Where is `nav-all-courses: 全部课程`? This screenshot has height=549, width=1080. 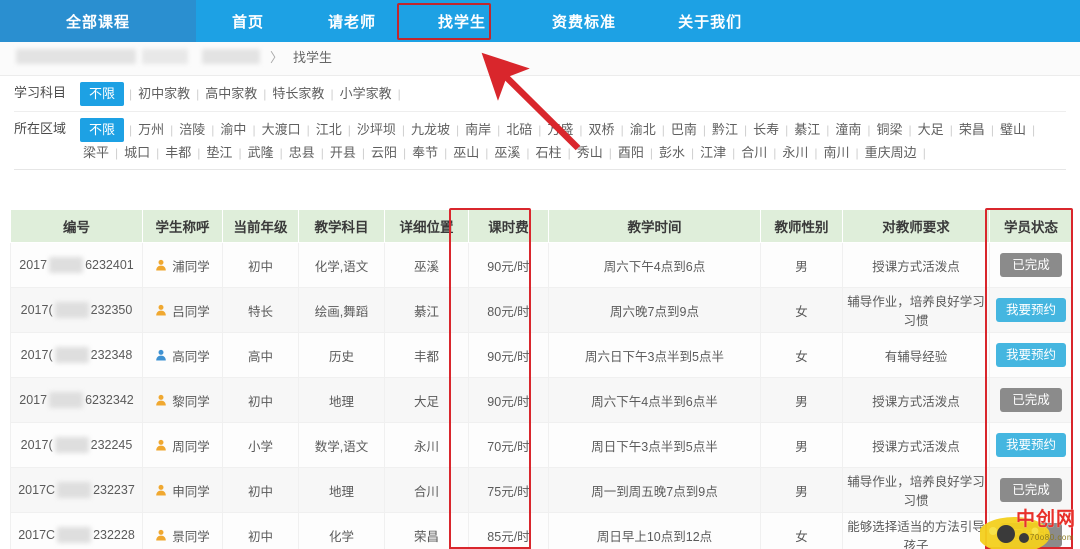 nav-all-courses: 全部课程 is located at coordinates (98, 21).